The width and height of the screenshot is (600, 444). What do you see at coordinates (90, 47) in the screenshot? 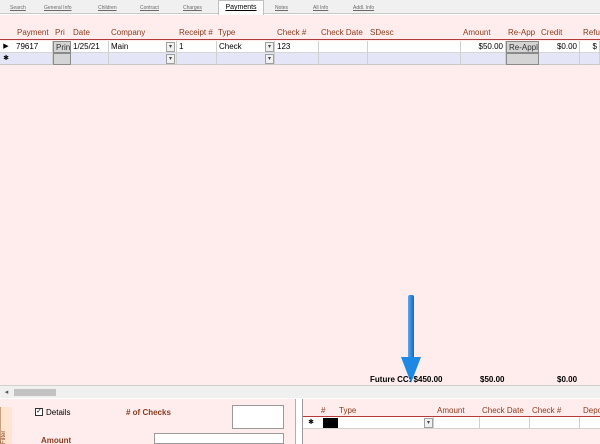
I see `date-cell: 1/25/21` at bounding box center [90, 47].